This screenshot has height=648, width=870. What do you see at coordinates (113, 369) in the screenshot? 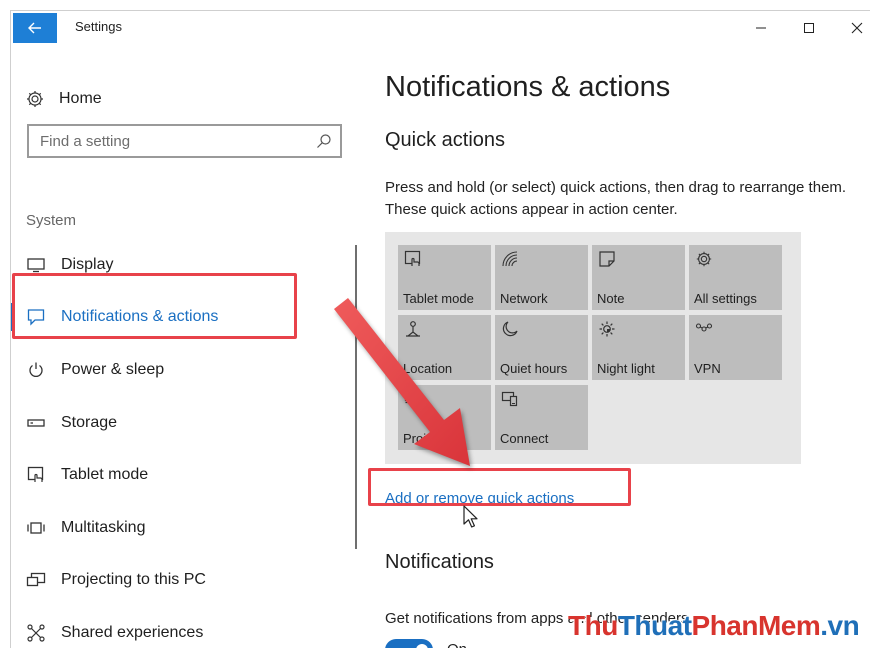
I see `sidebar-item-label: Power & sleep` at bounding box center [113, 369].